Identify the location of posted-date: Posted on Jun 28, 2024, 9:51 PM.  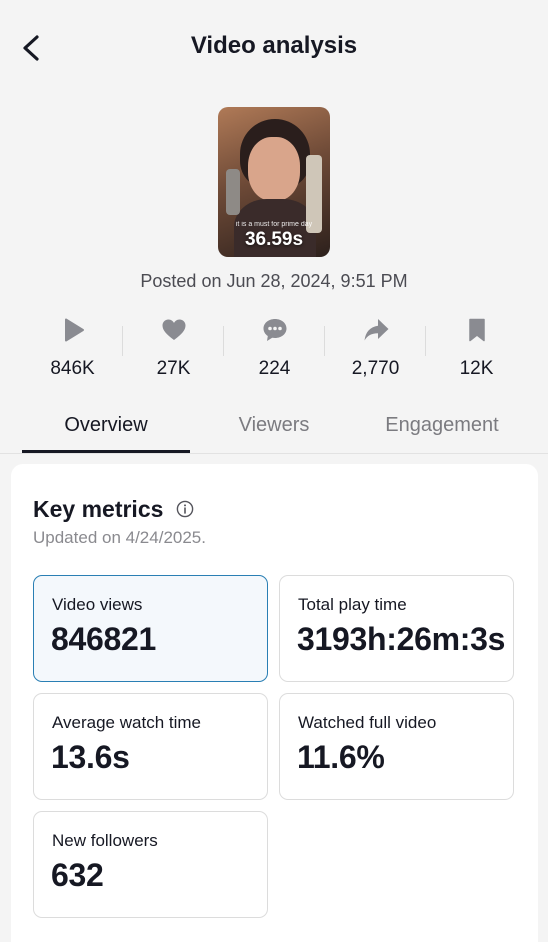
(274, 281).